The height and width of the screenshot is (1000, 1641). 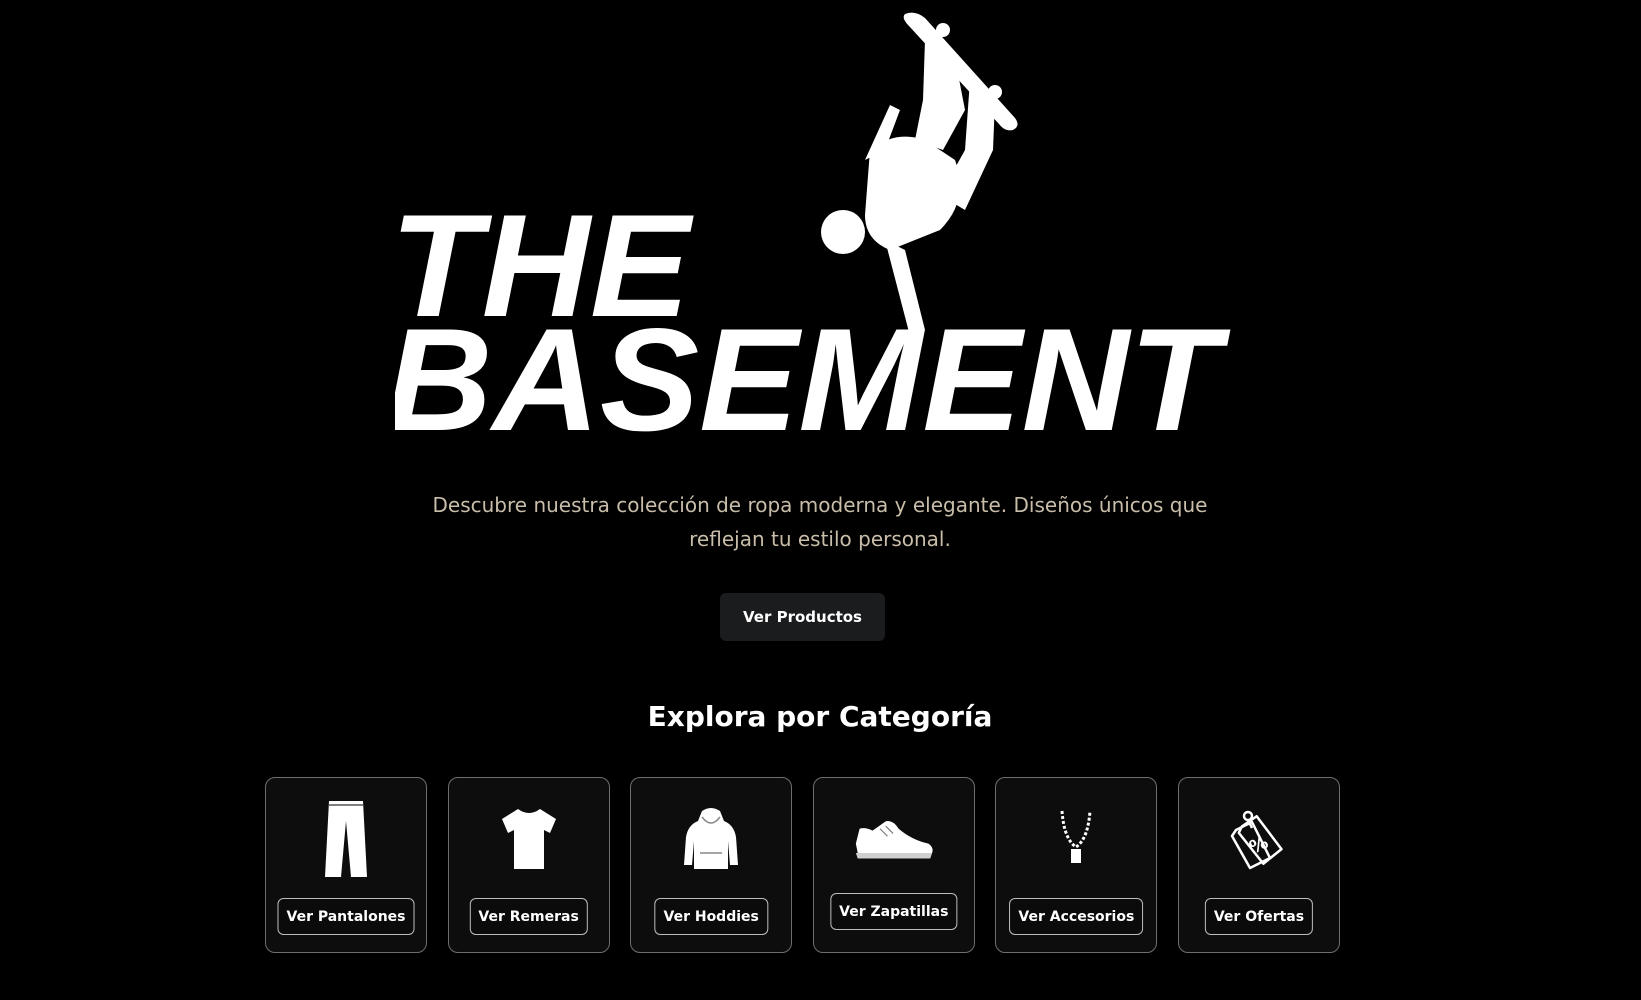 I want to click on category-card-tshirts: Ver Remeras, so click(x=528, y=865).